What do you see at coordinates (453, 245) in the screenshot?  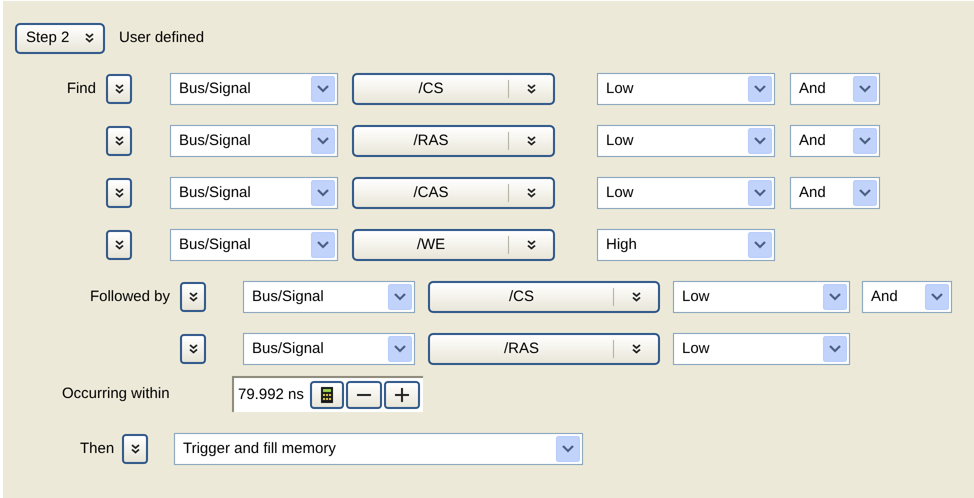 I see `signal-button: /WE` at bounding box center [453, 245].